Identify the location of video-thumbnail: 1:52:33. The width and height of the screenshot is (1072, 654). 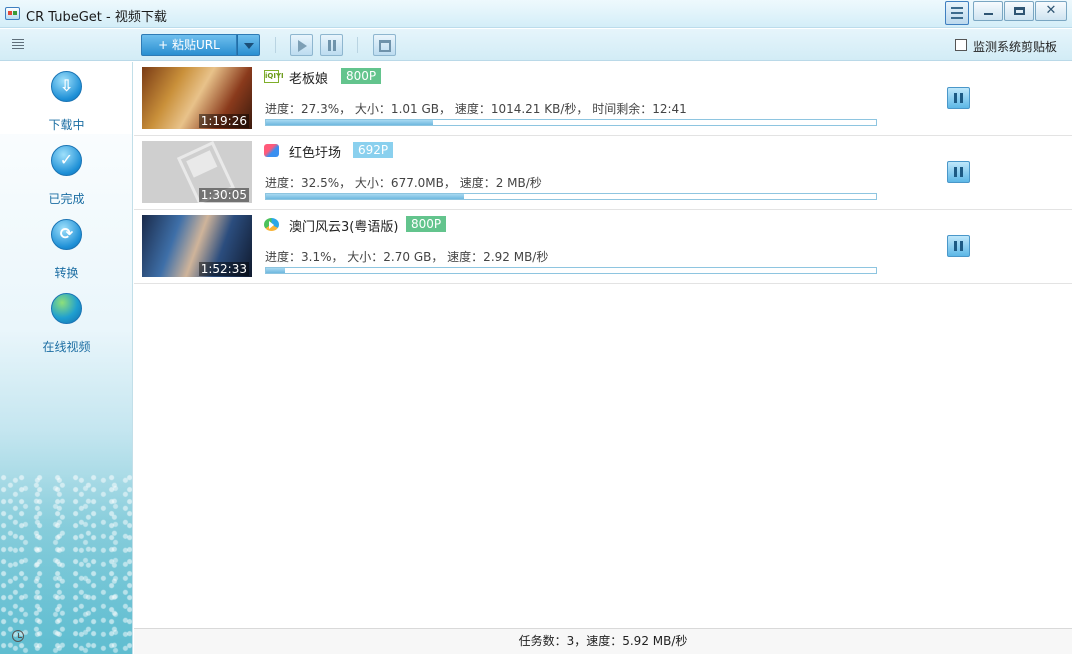
(197, 246).